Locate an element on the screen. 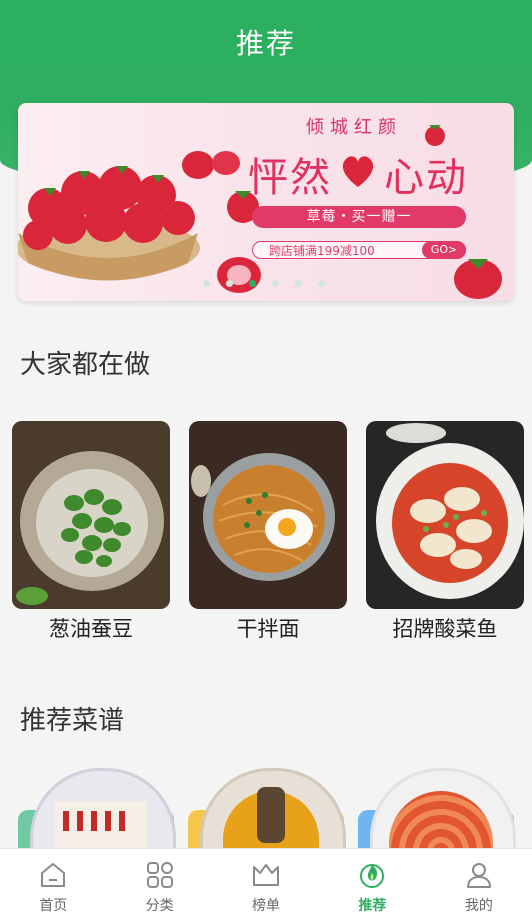 The height and width of the screenshot is (921, 532). headline-right: 心动 is located at coordinates (426, 178).